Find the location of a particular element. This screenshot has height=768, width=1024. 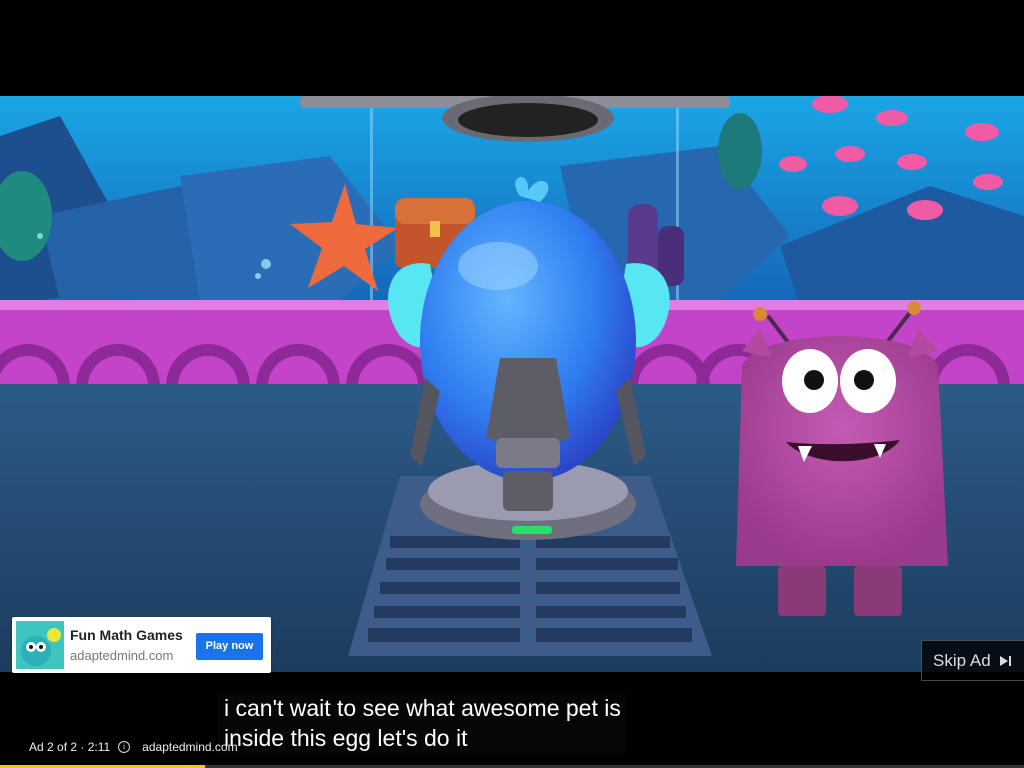

skip-next-icon is located at coordinates (1006, 661).